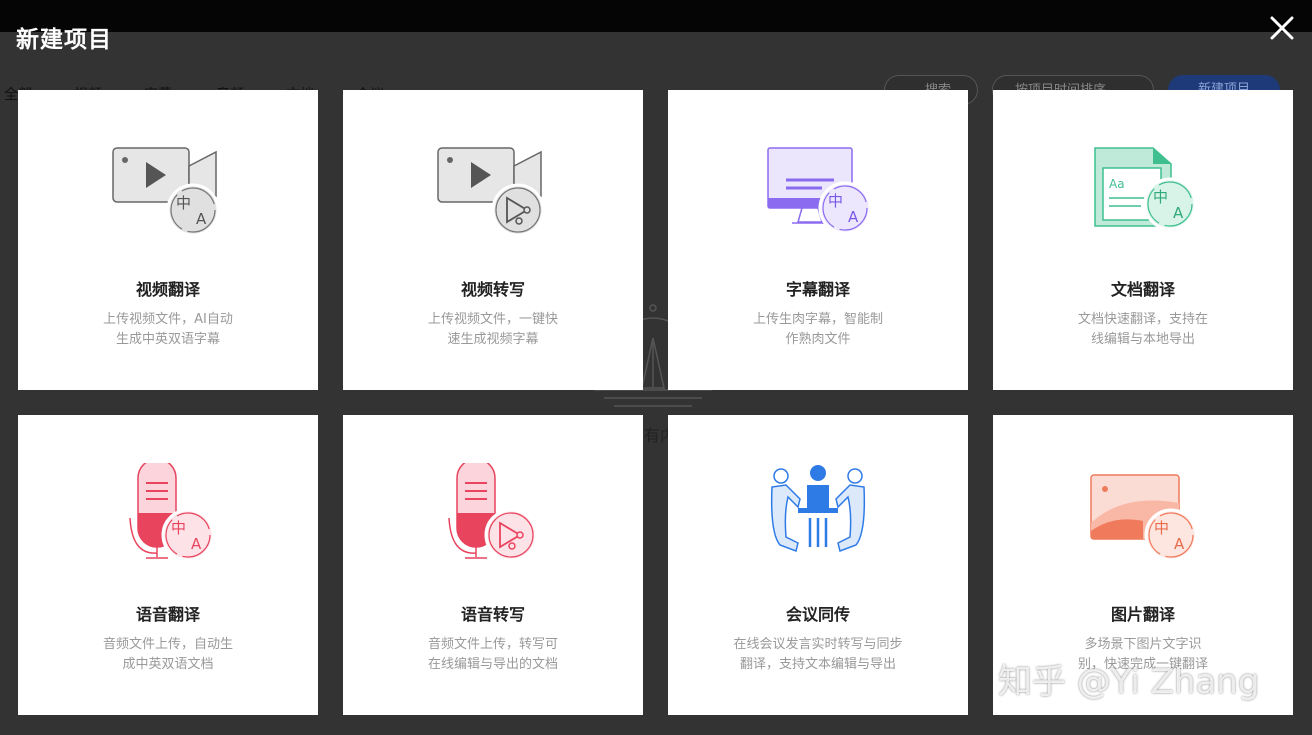 This screenshot has width=1312, height=735. Describe the element at coordinates (818, 565) in the screenshot. I see `card-meeting-interpret: 会议同传 在线会议发言实时转写与同步 翻译，支持文本编辑与导出` at that location.